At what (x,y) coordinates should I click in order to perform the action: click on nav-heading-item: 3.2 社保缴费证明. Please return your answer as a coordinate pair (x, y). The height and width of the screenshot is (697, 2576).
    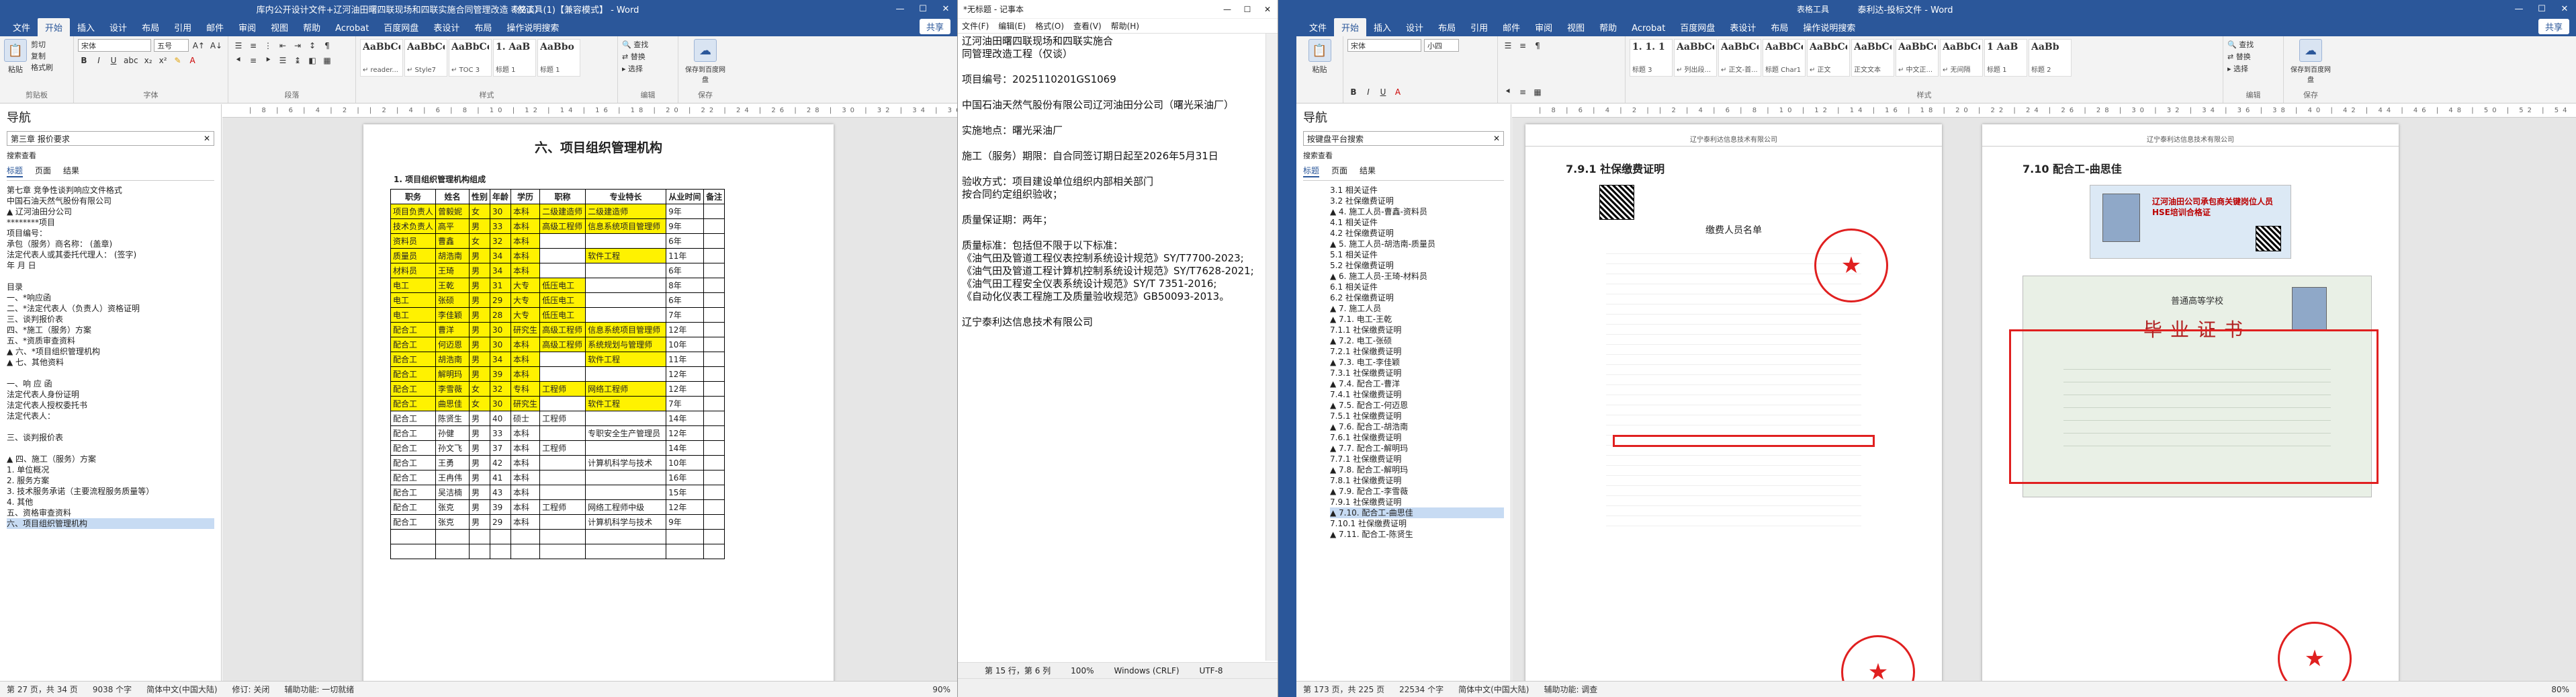
    Looking at the image, I should click on (1417, 201).